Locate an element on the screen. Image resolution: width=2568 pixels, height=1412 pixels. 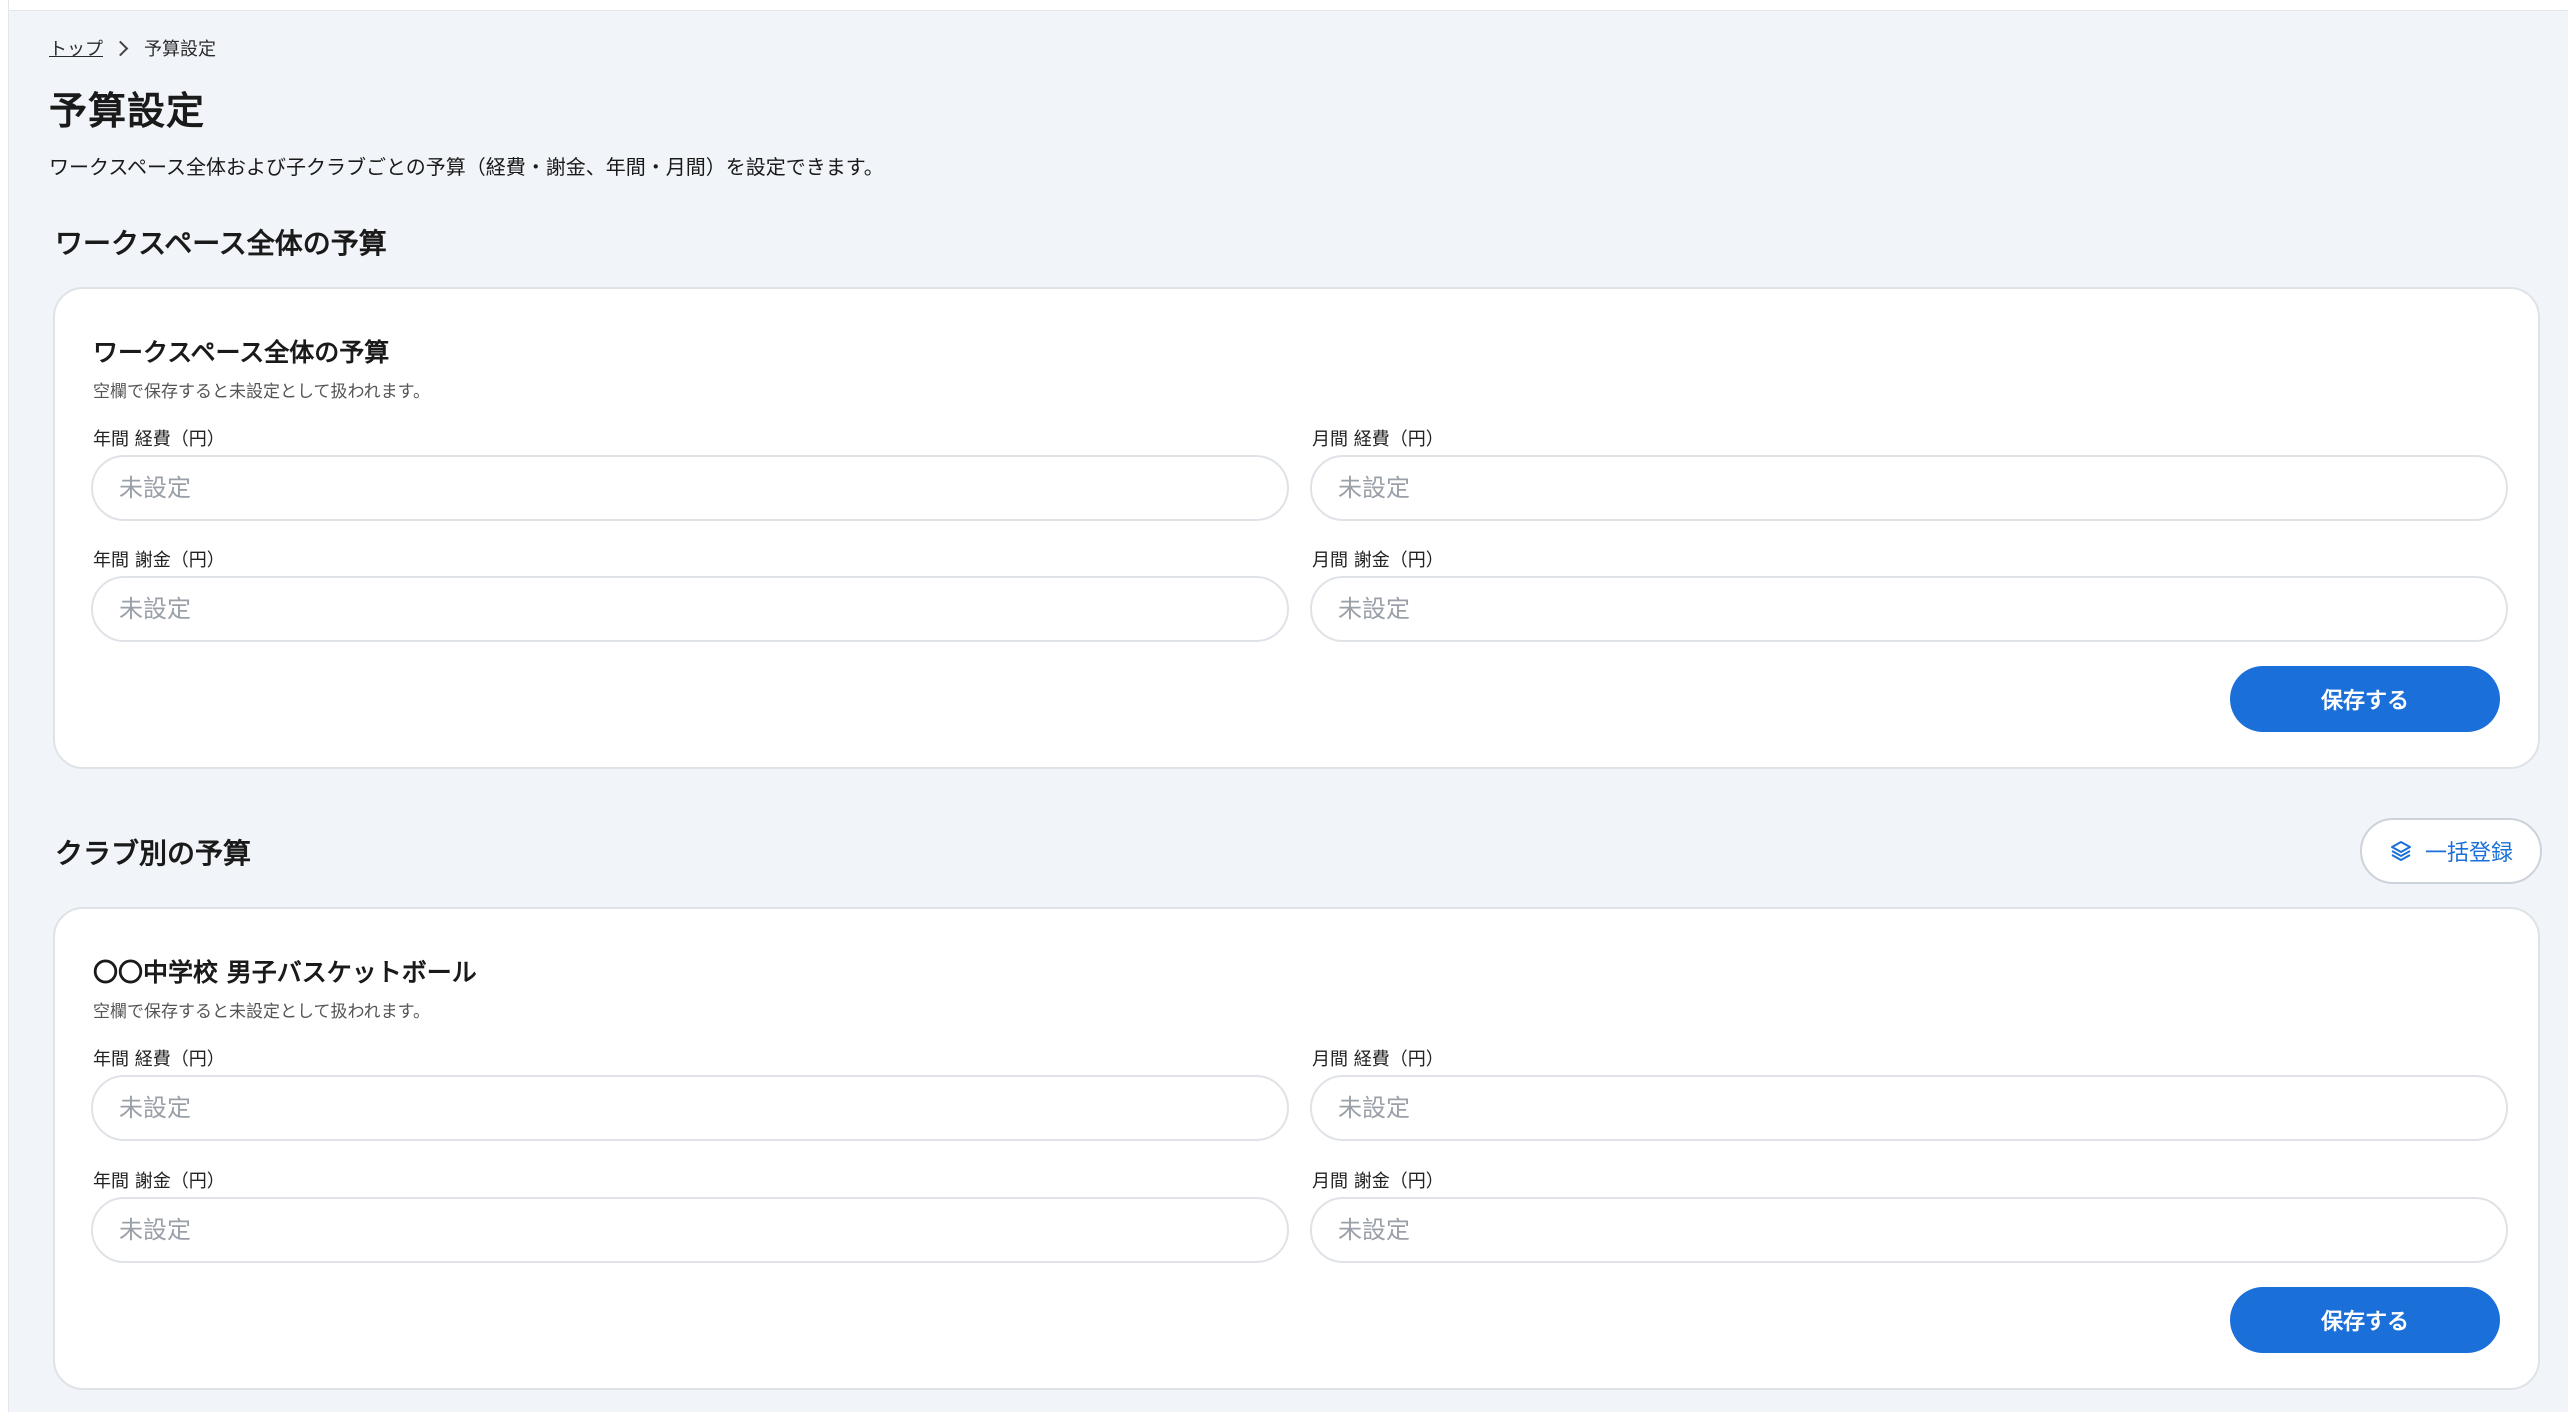
page-title: 予算設定 is located at coordinates (127, 111).